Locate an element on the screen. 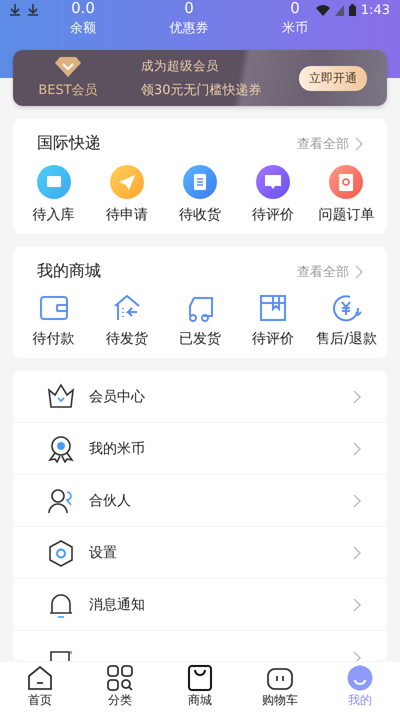  shortcut-item: 待申请 is located at coordinates (127, 194).